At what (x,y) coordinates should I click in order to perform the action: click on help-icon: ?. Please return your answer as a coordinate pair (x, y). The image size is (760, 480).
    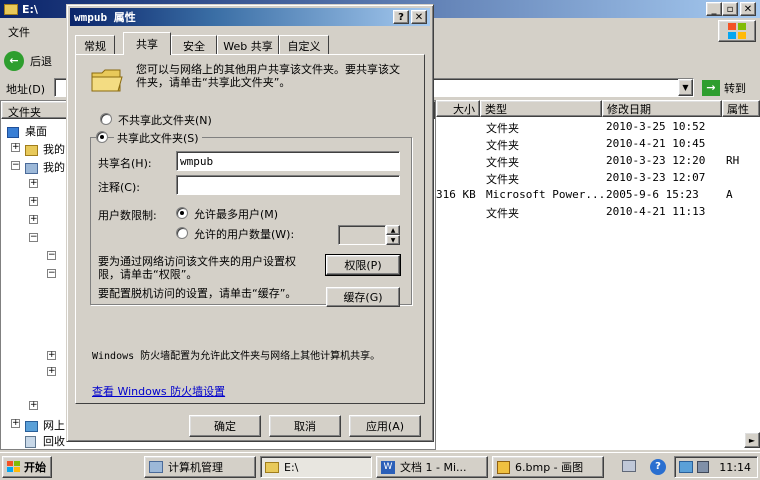
    Looking at the image, I should click on (658, 467).